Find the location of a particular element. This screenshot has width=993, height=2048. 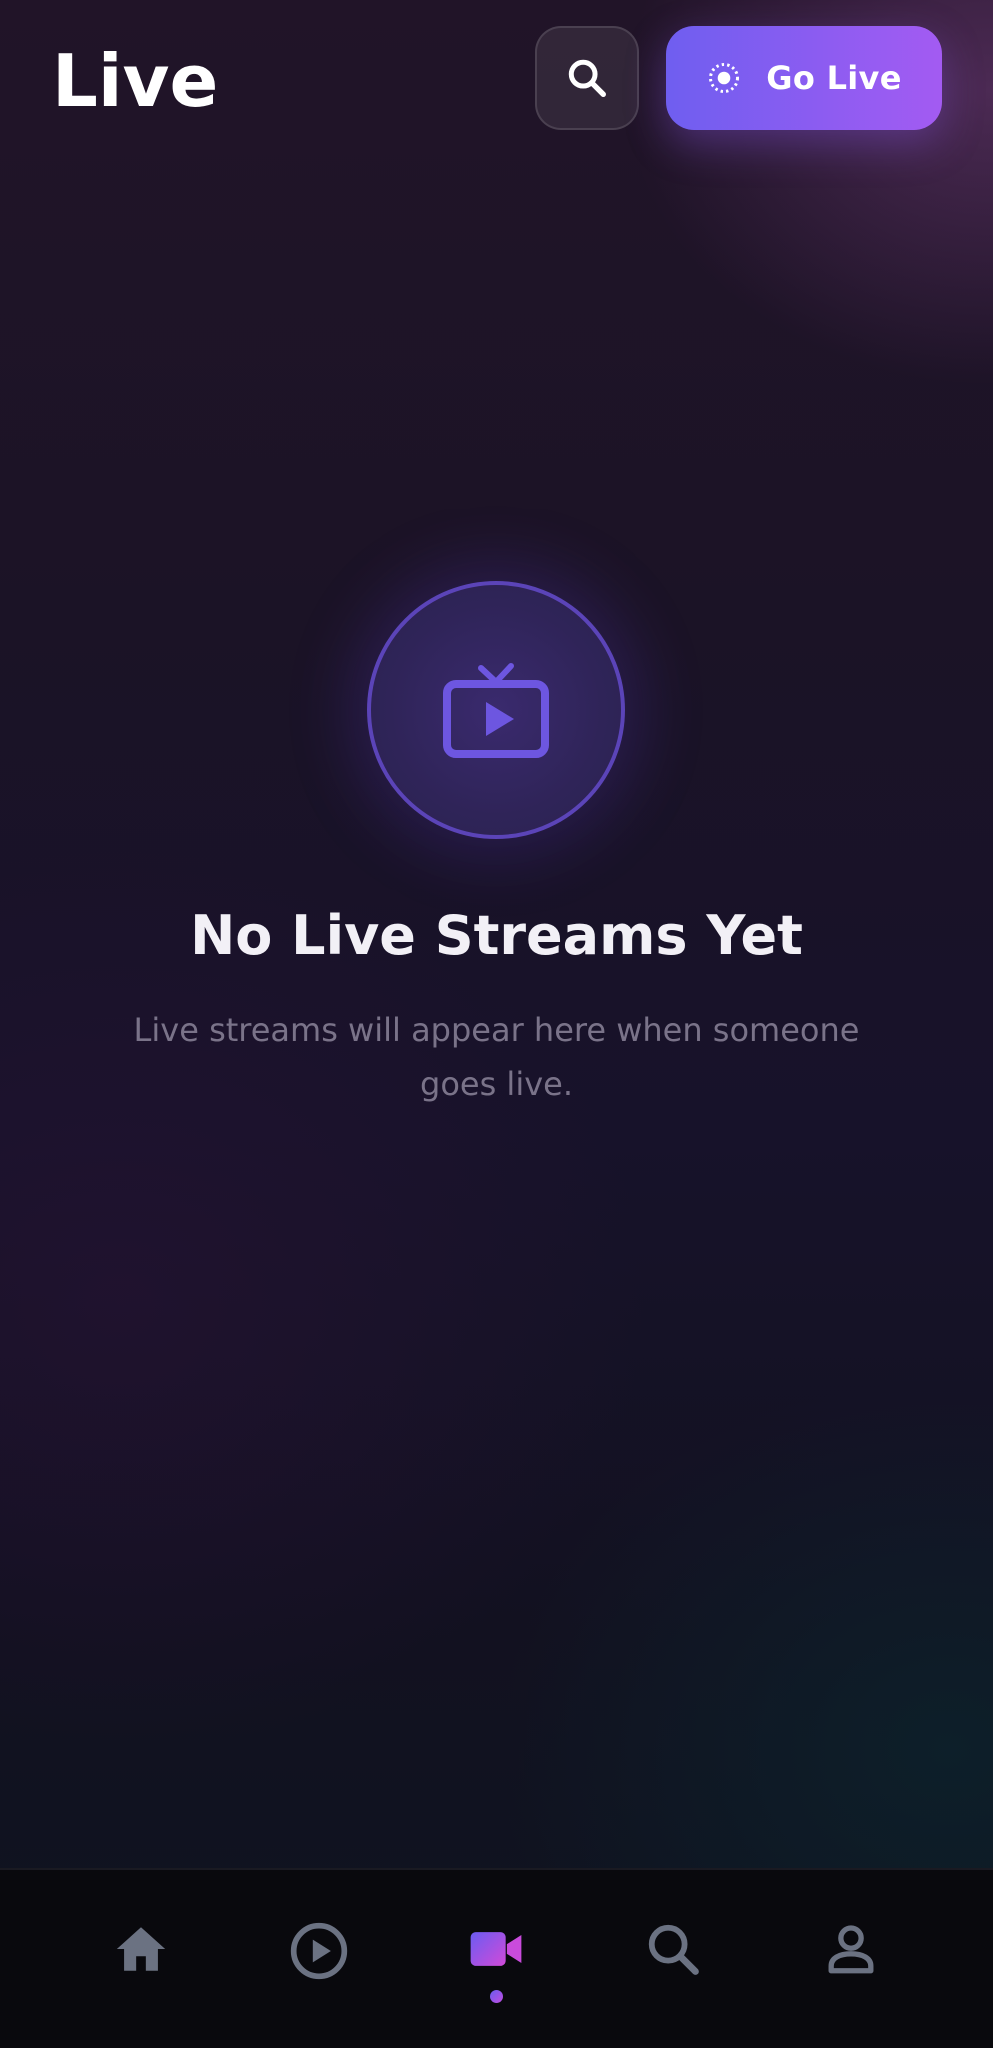

search-button is located at coordinates (587, 78).